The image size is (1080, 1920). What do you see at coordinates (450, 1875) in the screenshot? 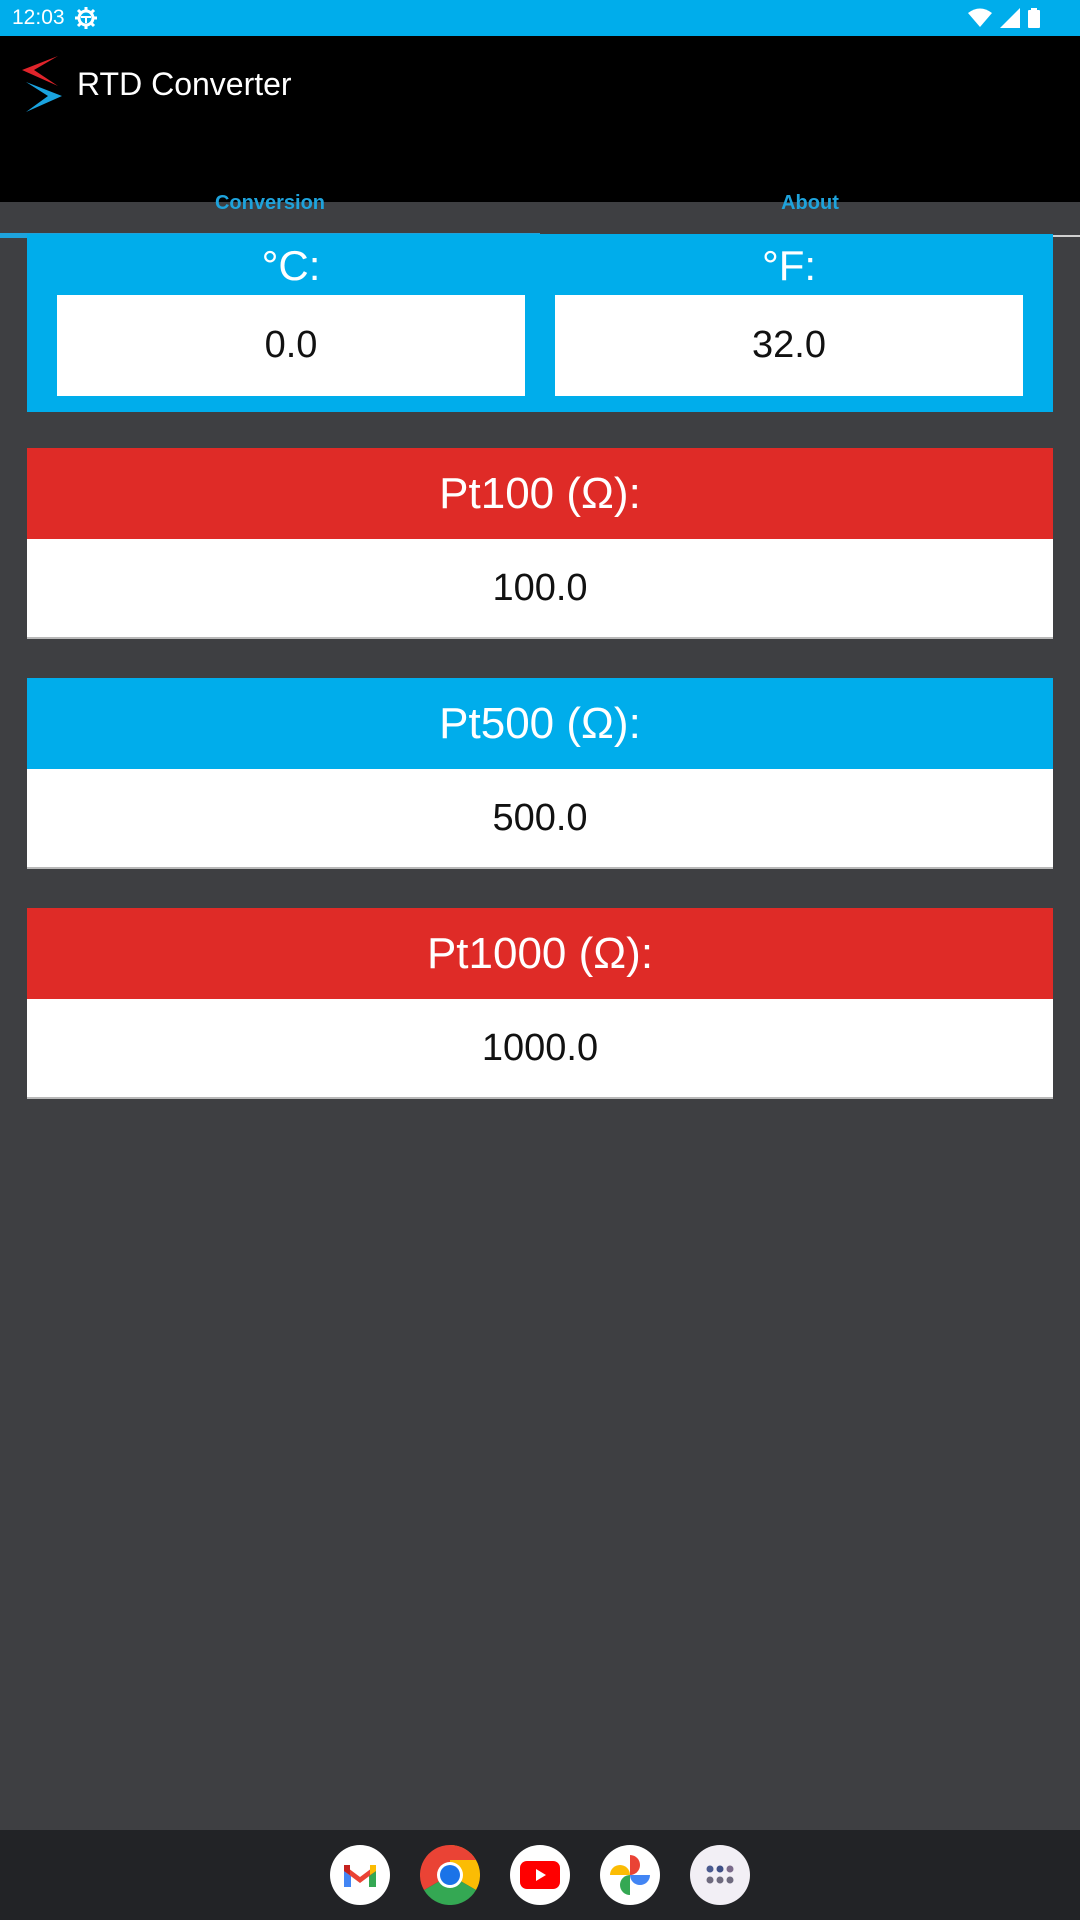
I see `chrome-icon` at bounding box center [450, 1875].